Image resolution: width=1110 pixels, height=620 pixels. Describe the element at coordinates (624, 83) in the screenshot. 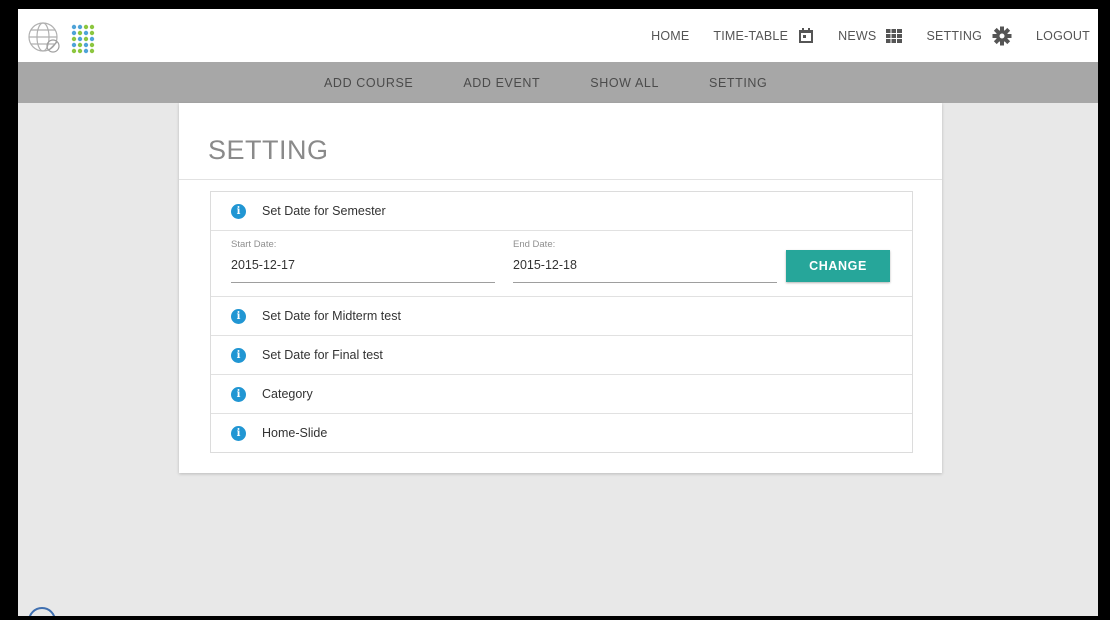

I see `subnav-show-all: SHOW ALL` at that location.